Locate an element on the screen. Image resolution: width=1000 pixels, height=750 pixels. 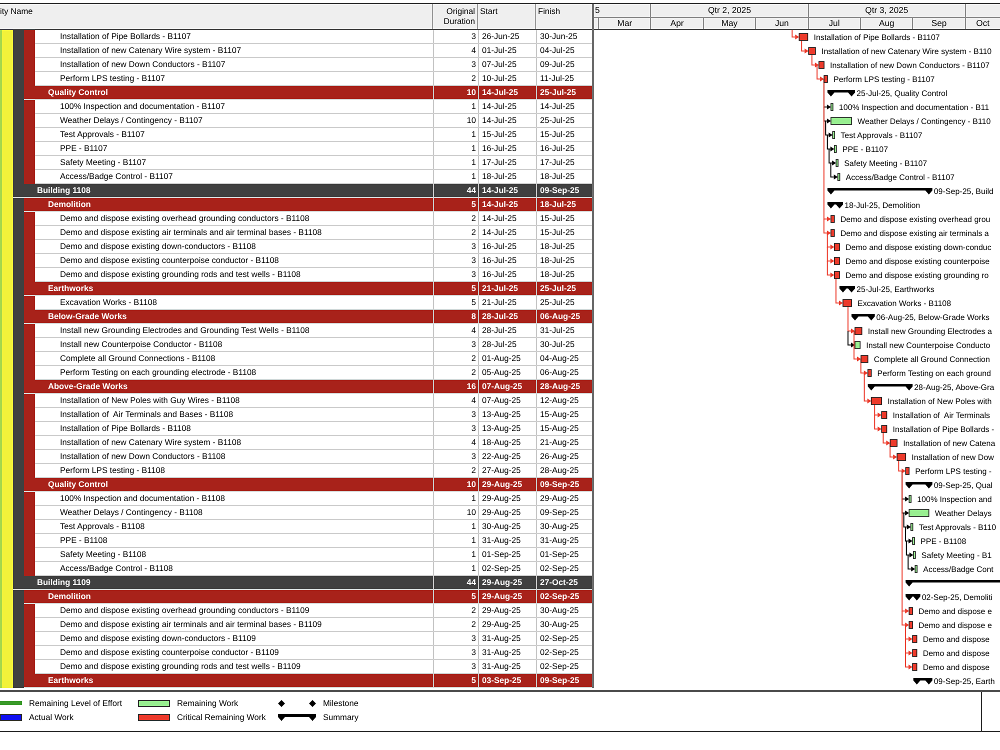
column-header: Finish is located at coordinates (564, 16).